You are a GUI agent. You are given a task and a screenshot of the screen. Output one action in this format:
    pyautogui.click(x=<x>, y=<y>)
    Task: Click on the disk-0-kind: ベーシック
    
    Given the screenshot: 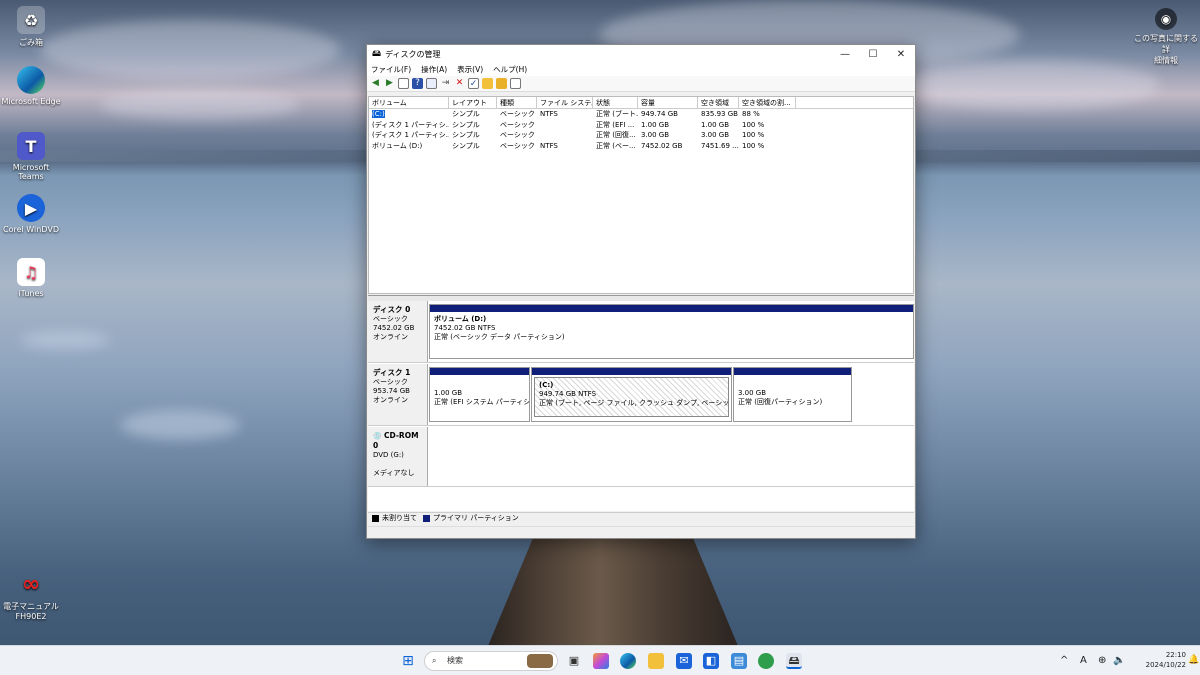 What is the action you would take?
    pyautogui.click(x=390, y=319)
    